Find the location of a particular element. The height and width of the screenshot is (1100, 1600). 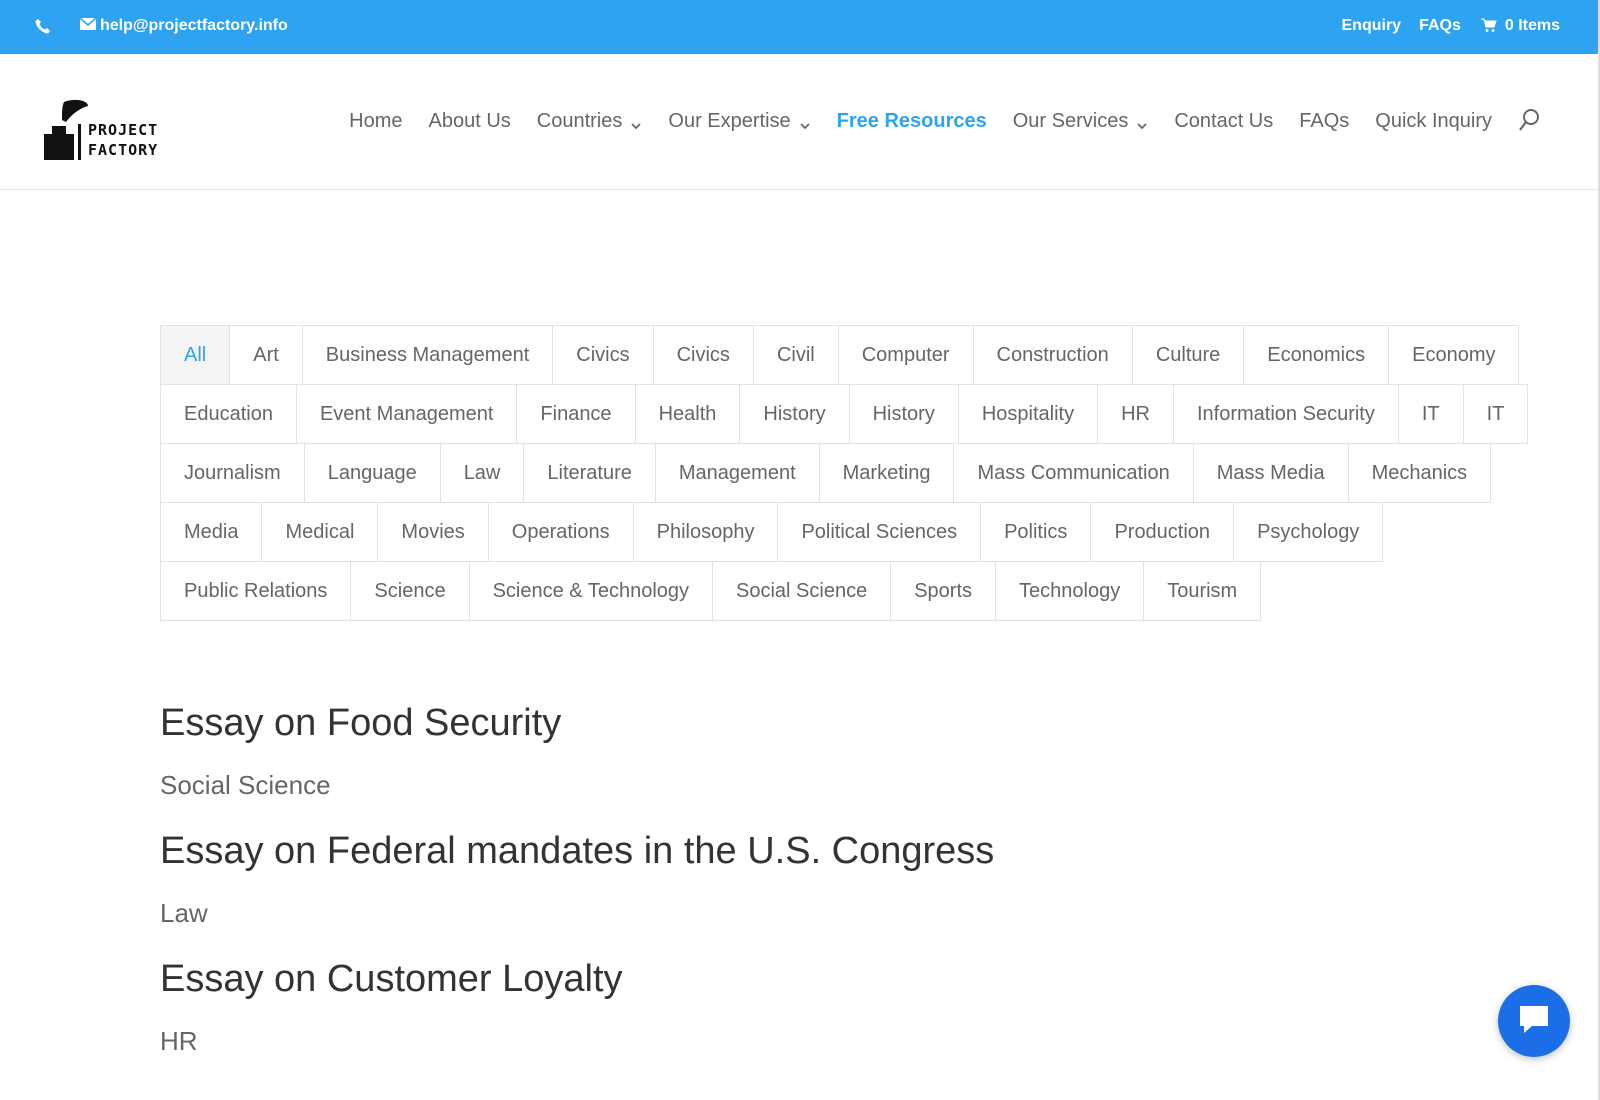

filter-operations: Operations is located at coordinates (560, 532).